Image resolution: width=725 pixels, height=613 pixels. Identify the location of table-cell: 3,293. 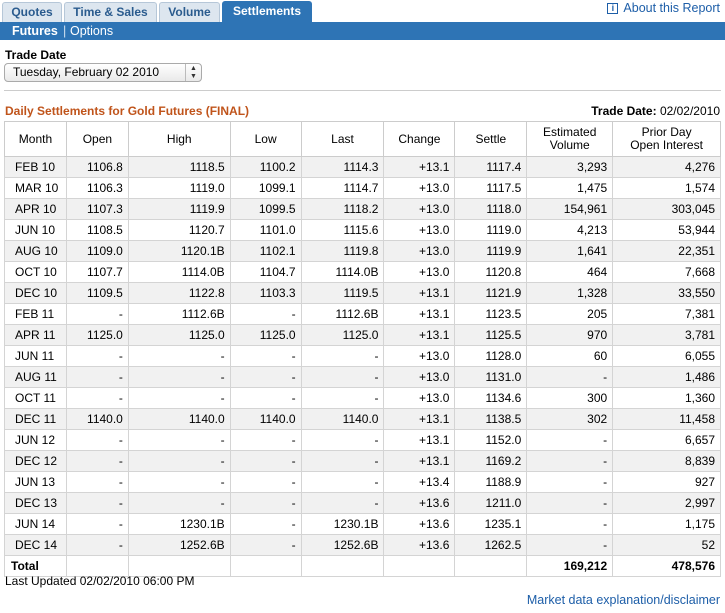
(570, 167).